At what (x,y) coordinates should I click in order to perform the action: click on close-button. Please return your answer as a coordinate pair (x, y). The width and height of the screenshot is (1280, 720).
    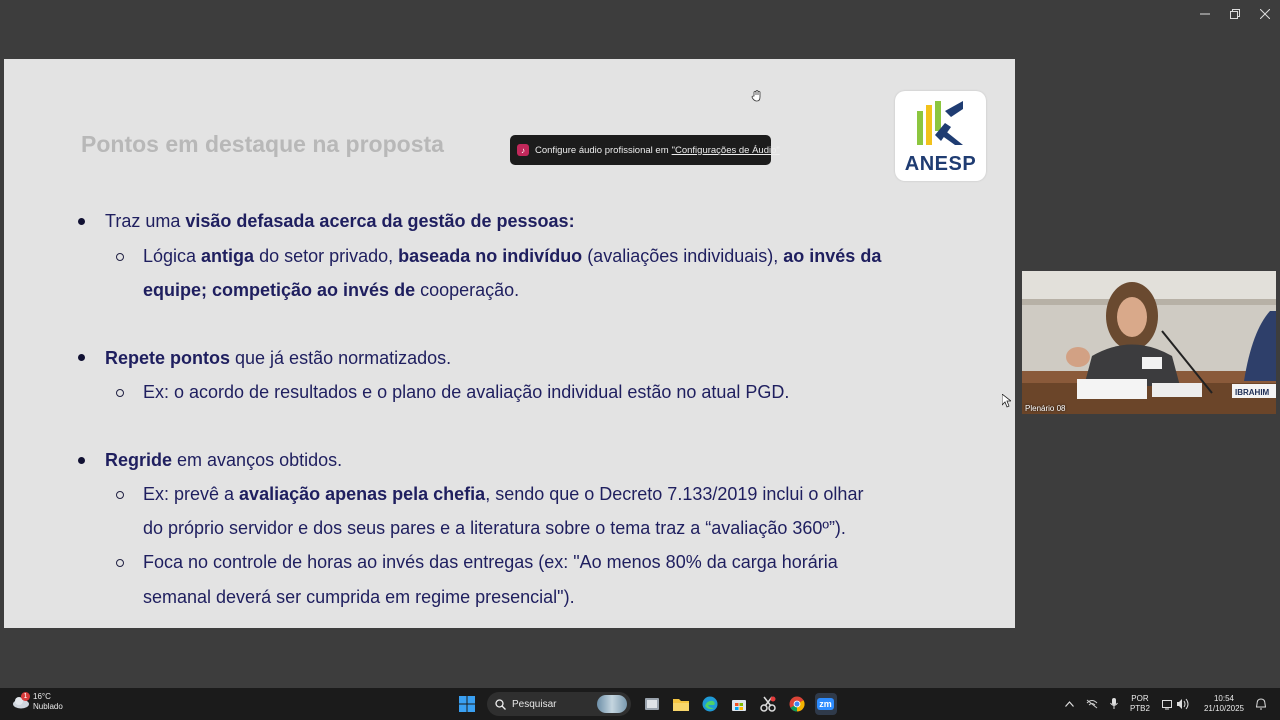
    Looking at the image, I should click on (1265, 14).